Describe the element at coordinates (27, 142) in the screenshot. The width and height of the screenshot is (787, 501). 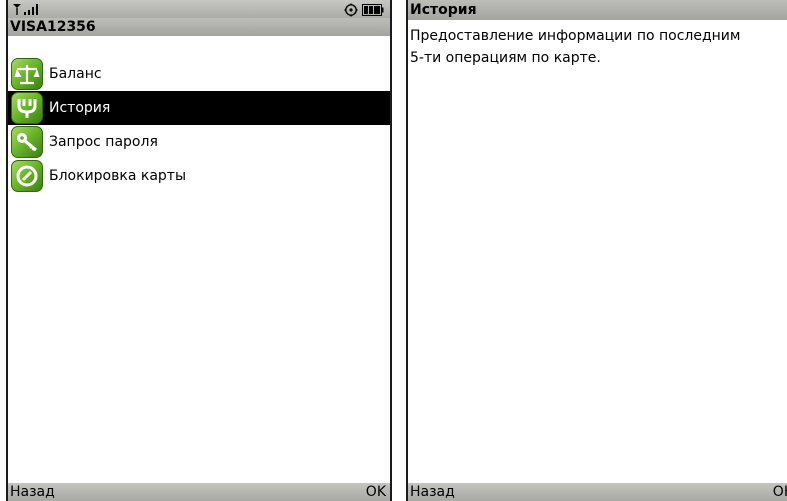
I see `key-icon` at that location.